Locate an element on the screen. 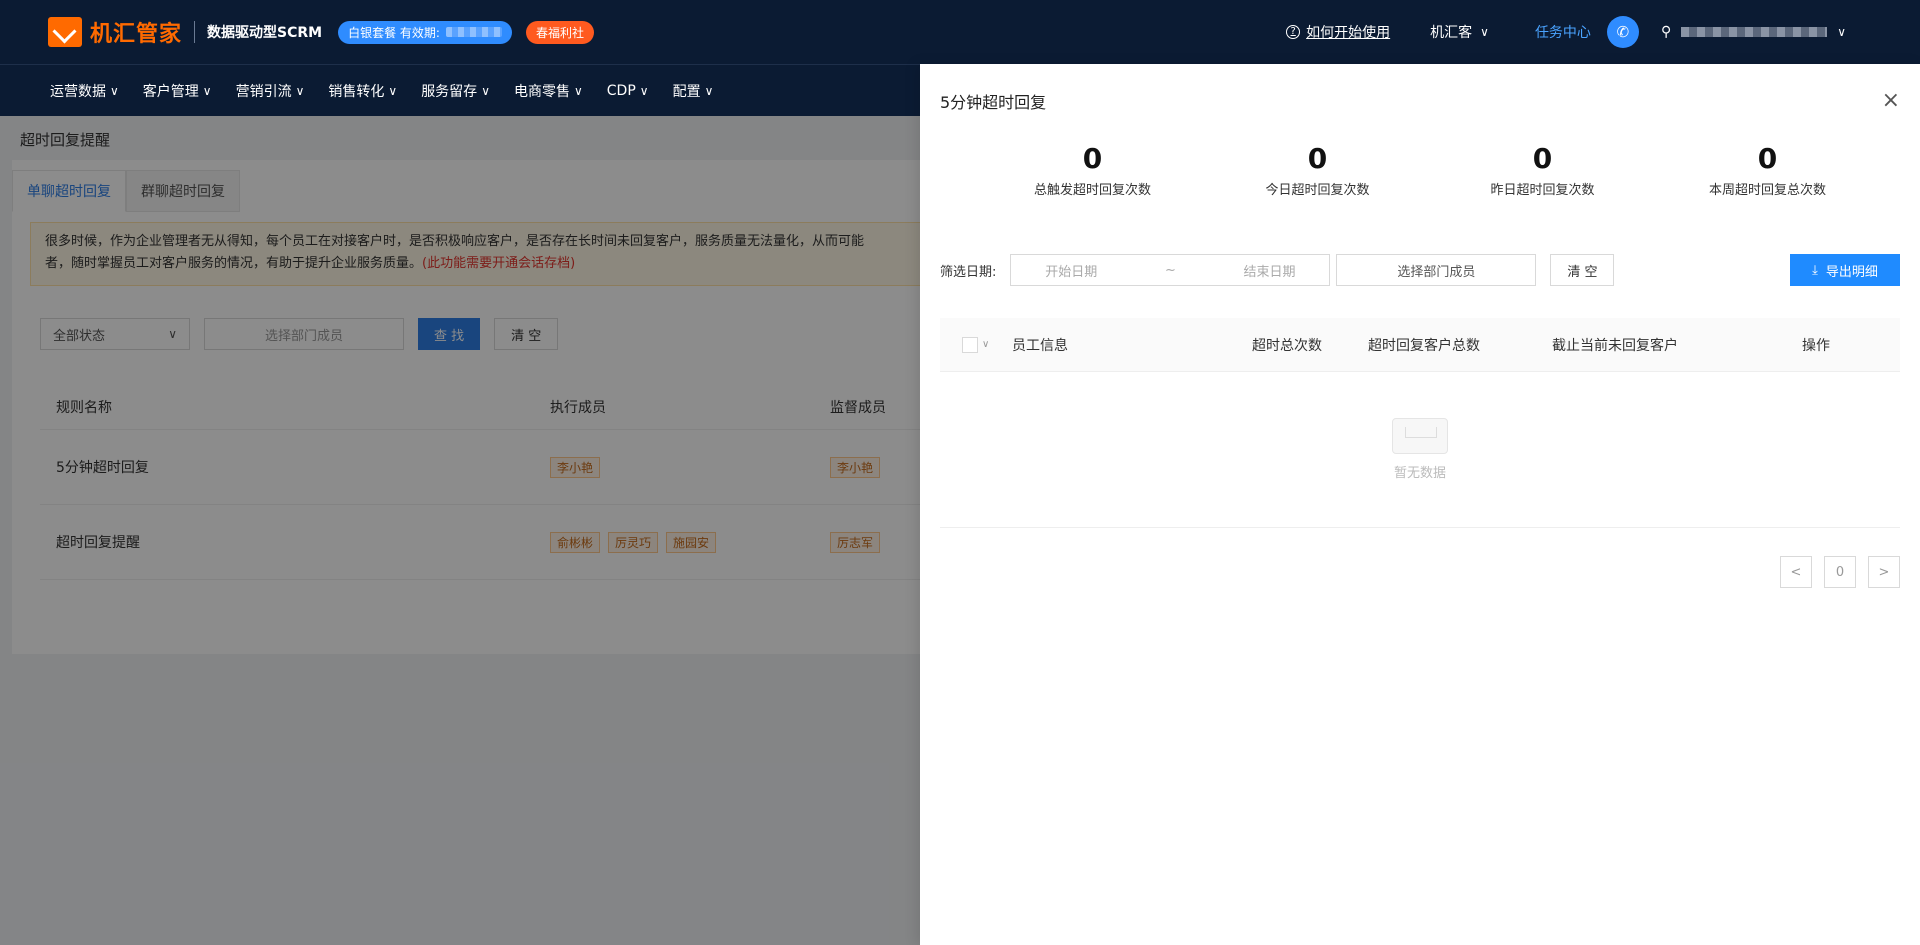 Image resolution: width=1920 pixels, height=945 pixels. stat-today: 0 今日超时回复次数 is located at coordinates (1317, 170).